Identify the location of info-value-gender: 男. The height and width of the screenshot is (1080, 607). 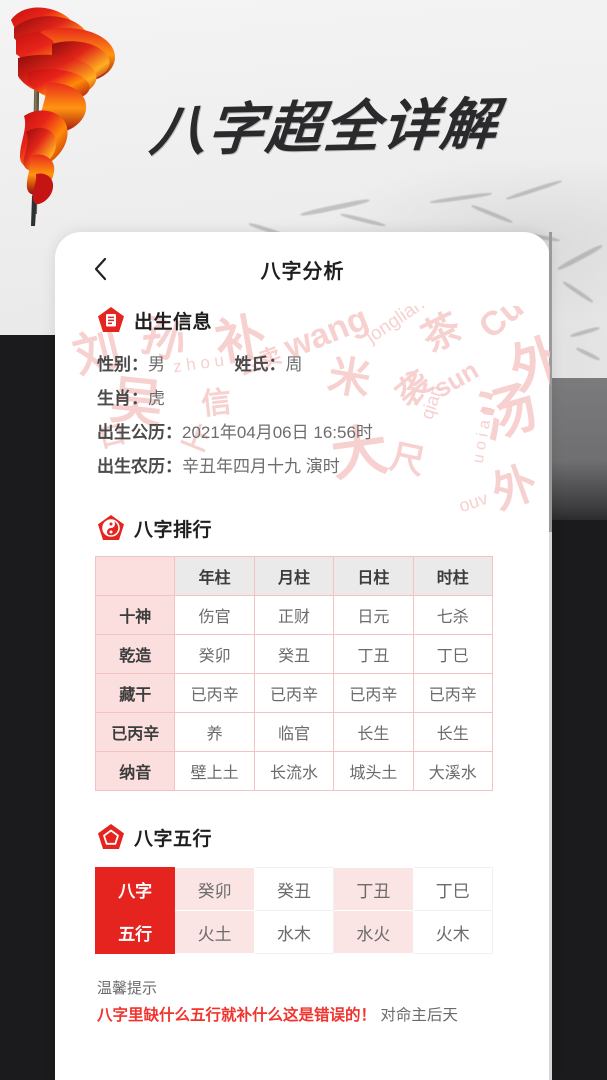
(156, 364).